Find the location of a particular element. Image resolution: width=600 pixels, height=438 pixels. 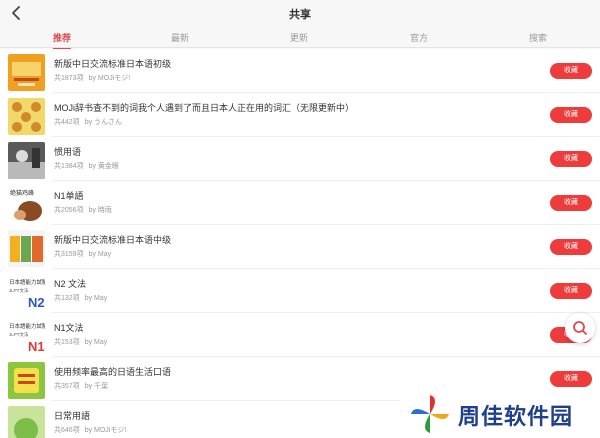

book-title: 新版中日交流标准日本语初级 is located at coordinates (113, 64).